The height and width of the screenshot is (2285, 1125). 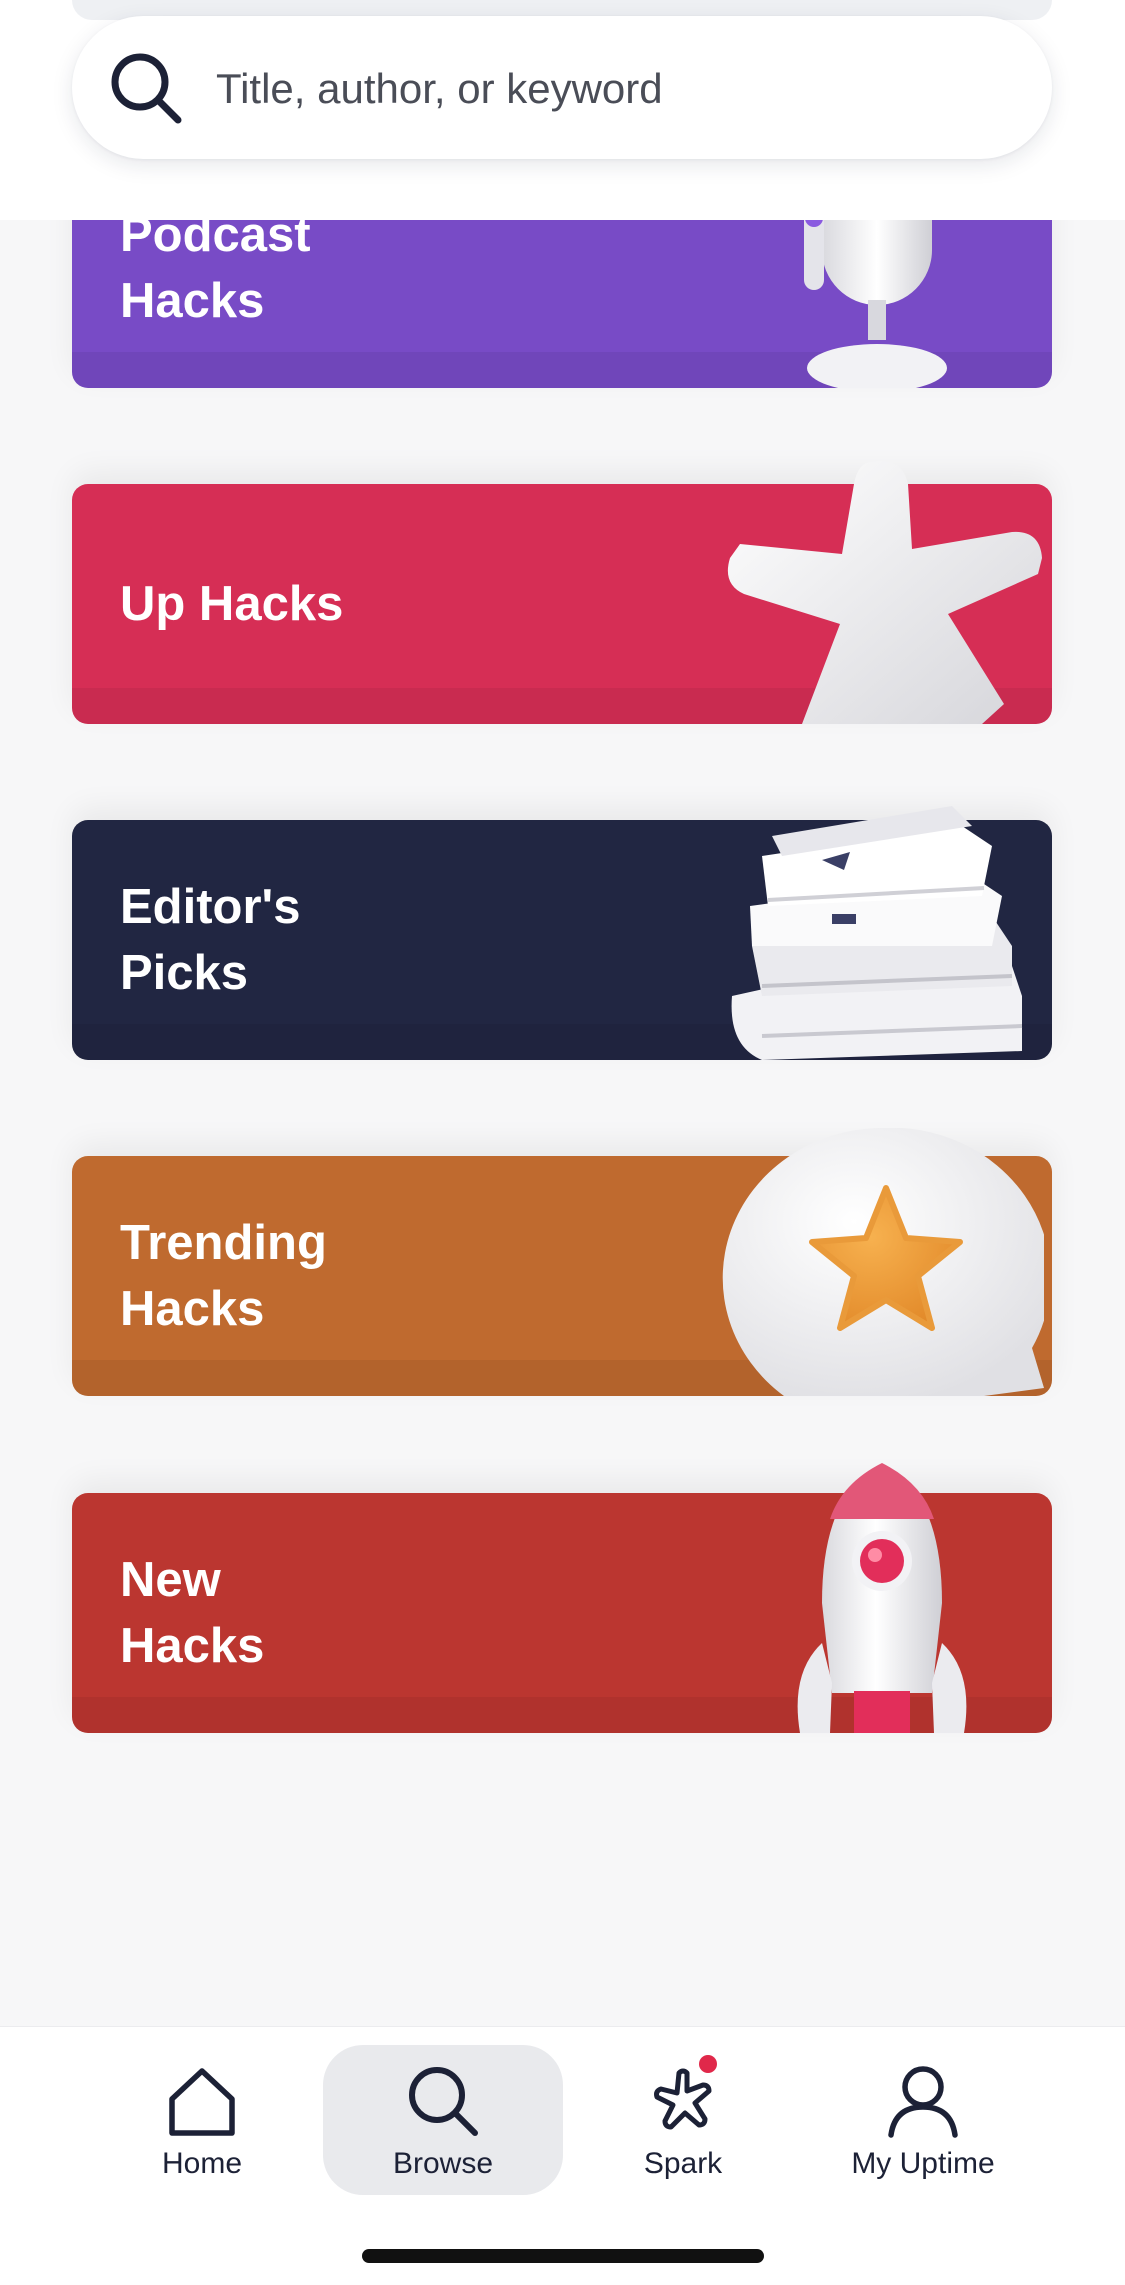 What do you see at coordinates (562, 1598) in the screenshot?
I see `category-card-new-hacks: New Hacks` at bounding box center [562, 1598].